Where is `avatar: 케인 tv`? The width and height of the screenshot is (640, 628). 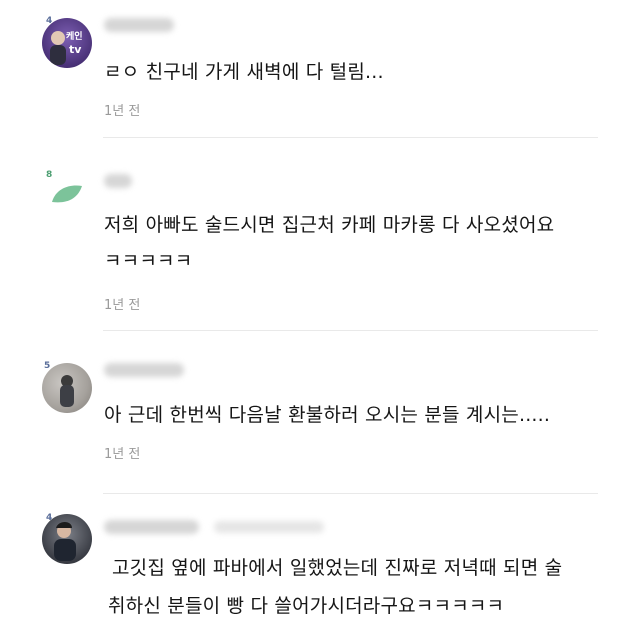
avatar: 케인 tv is located at coordinates (67, 43).